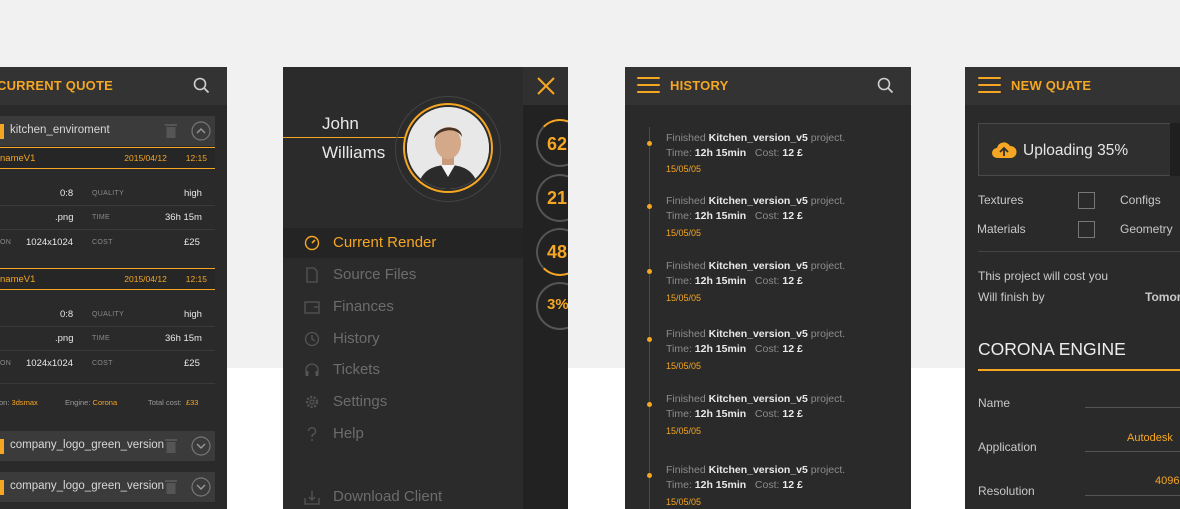 This screenshot has width=1180, height=509. What do you see at coordinates (1086, 229) in the screenshot?
I see `materials-checkbox` at bounding box center [1086, 229].